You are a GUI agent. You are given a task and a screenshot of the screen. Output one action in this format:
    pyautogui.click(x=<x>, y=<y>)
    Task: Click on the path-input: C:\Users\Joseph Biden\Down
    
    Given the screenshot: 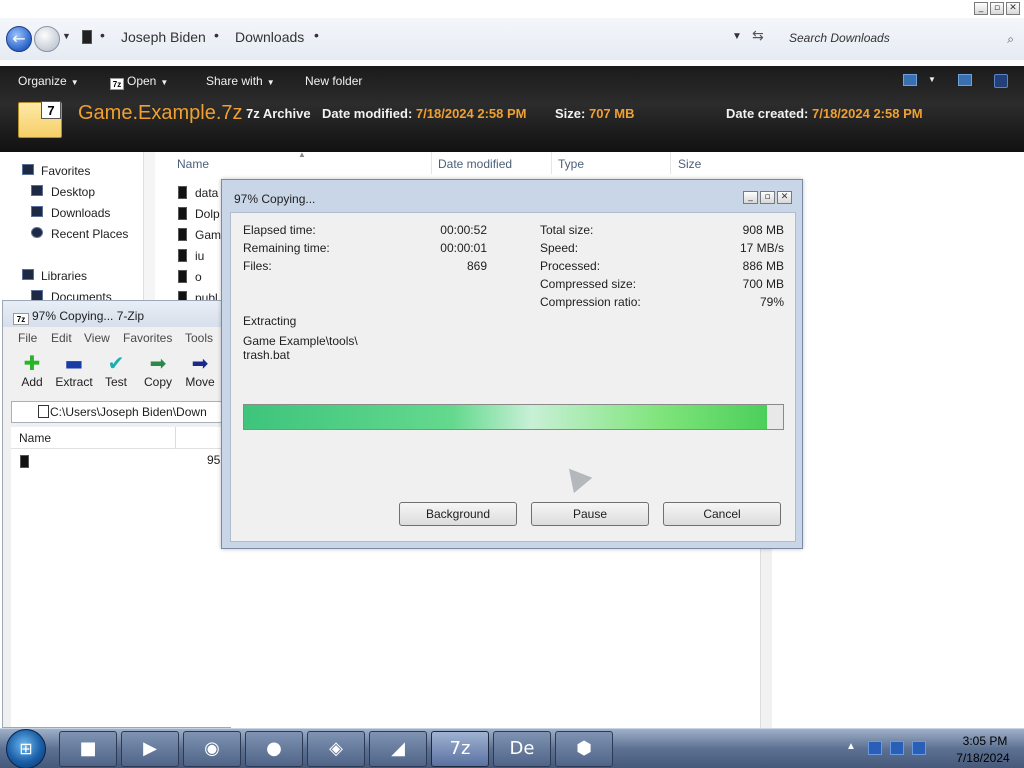 What is the action you would take?
    pyautogui.click(x=121, y=412)
    